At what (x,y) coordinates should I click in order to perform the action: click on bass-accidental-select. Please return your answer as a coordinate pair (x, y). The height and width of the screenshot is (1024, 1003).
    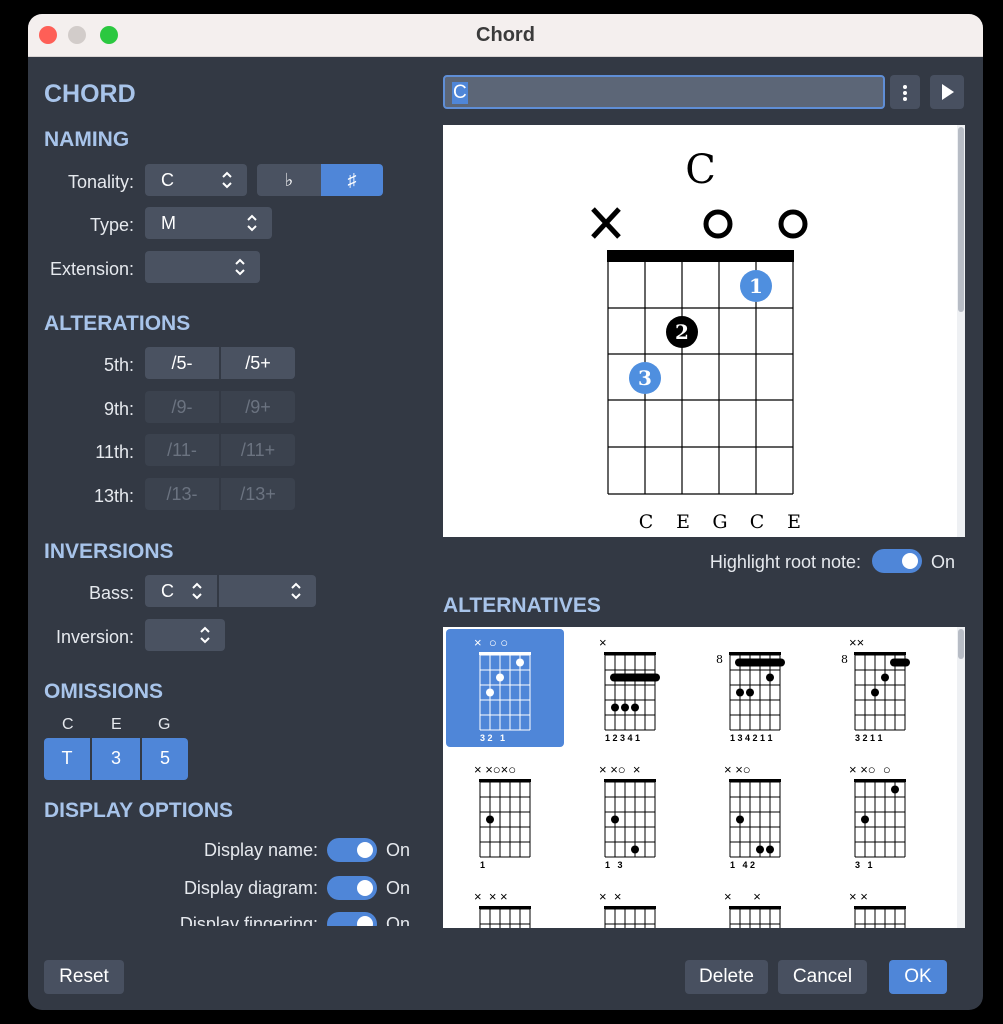
    Looking at the image, I should click on (267, 591).